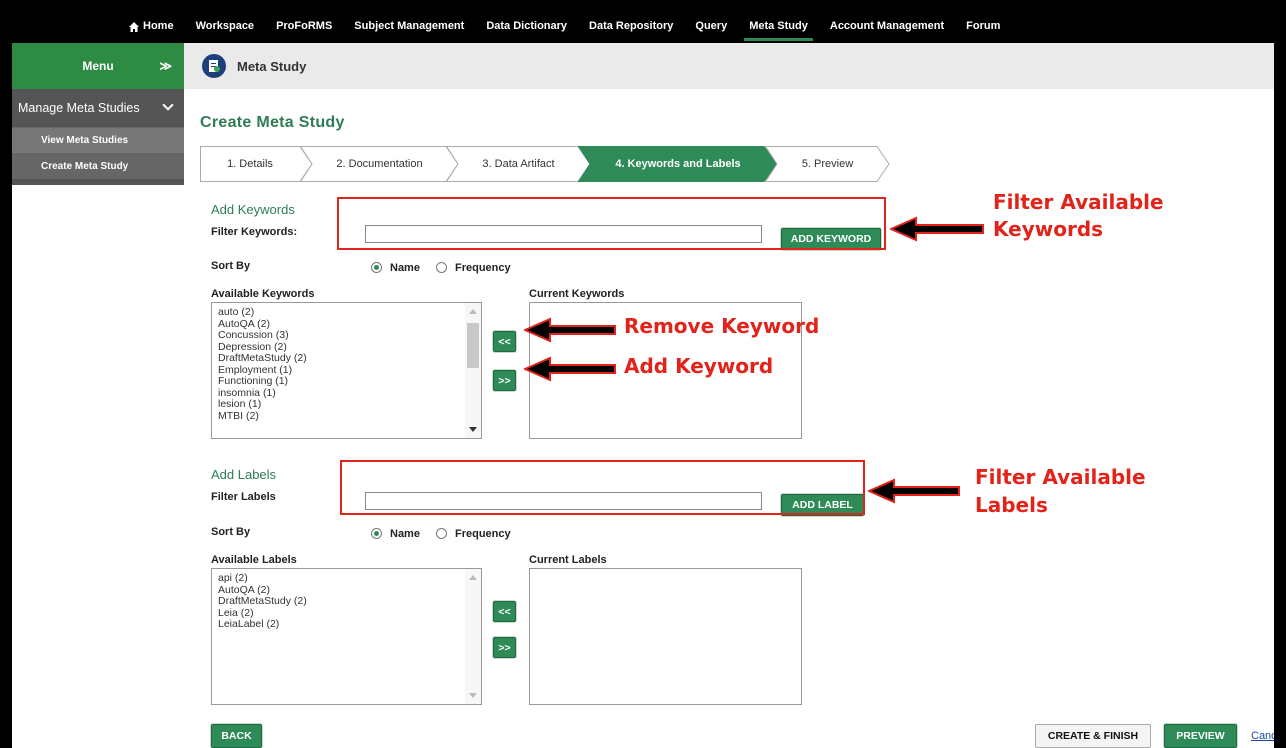 This screenshot has height=748, width=1286. What do you see at coordinates (504, 647) in the screenshot?
I see `add-selected-label-button: >>` at bounding box center [504, 647].